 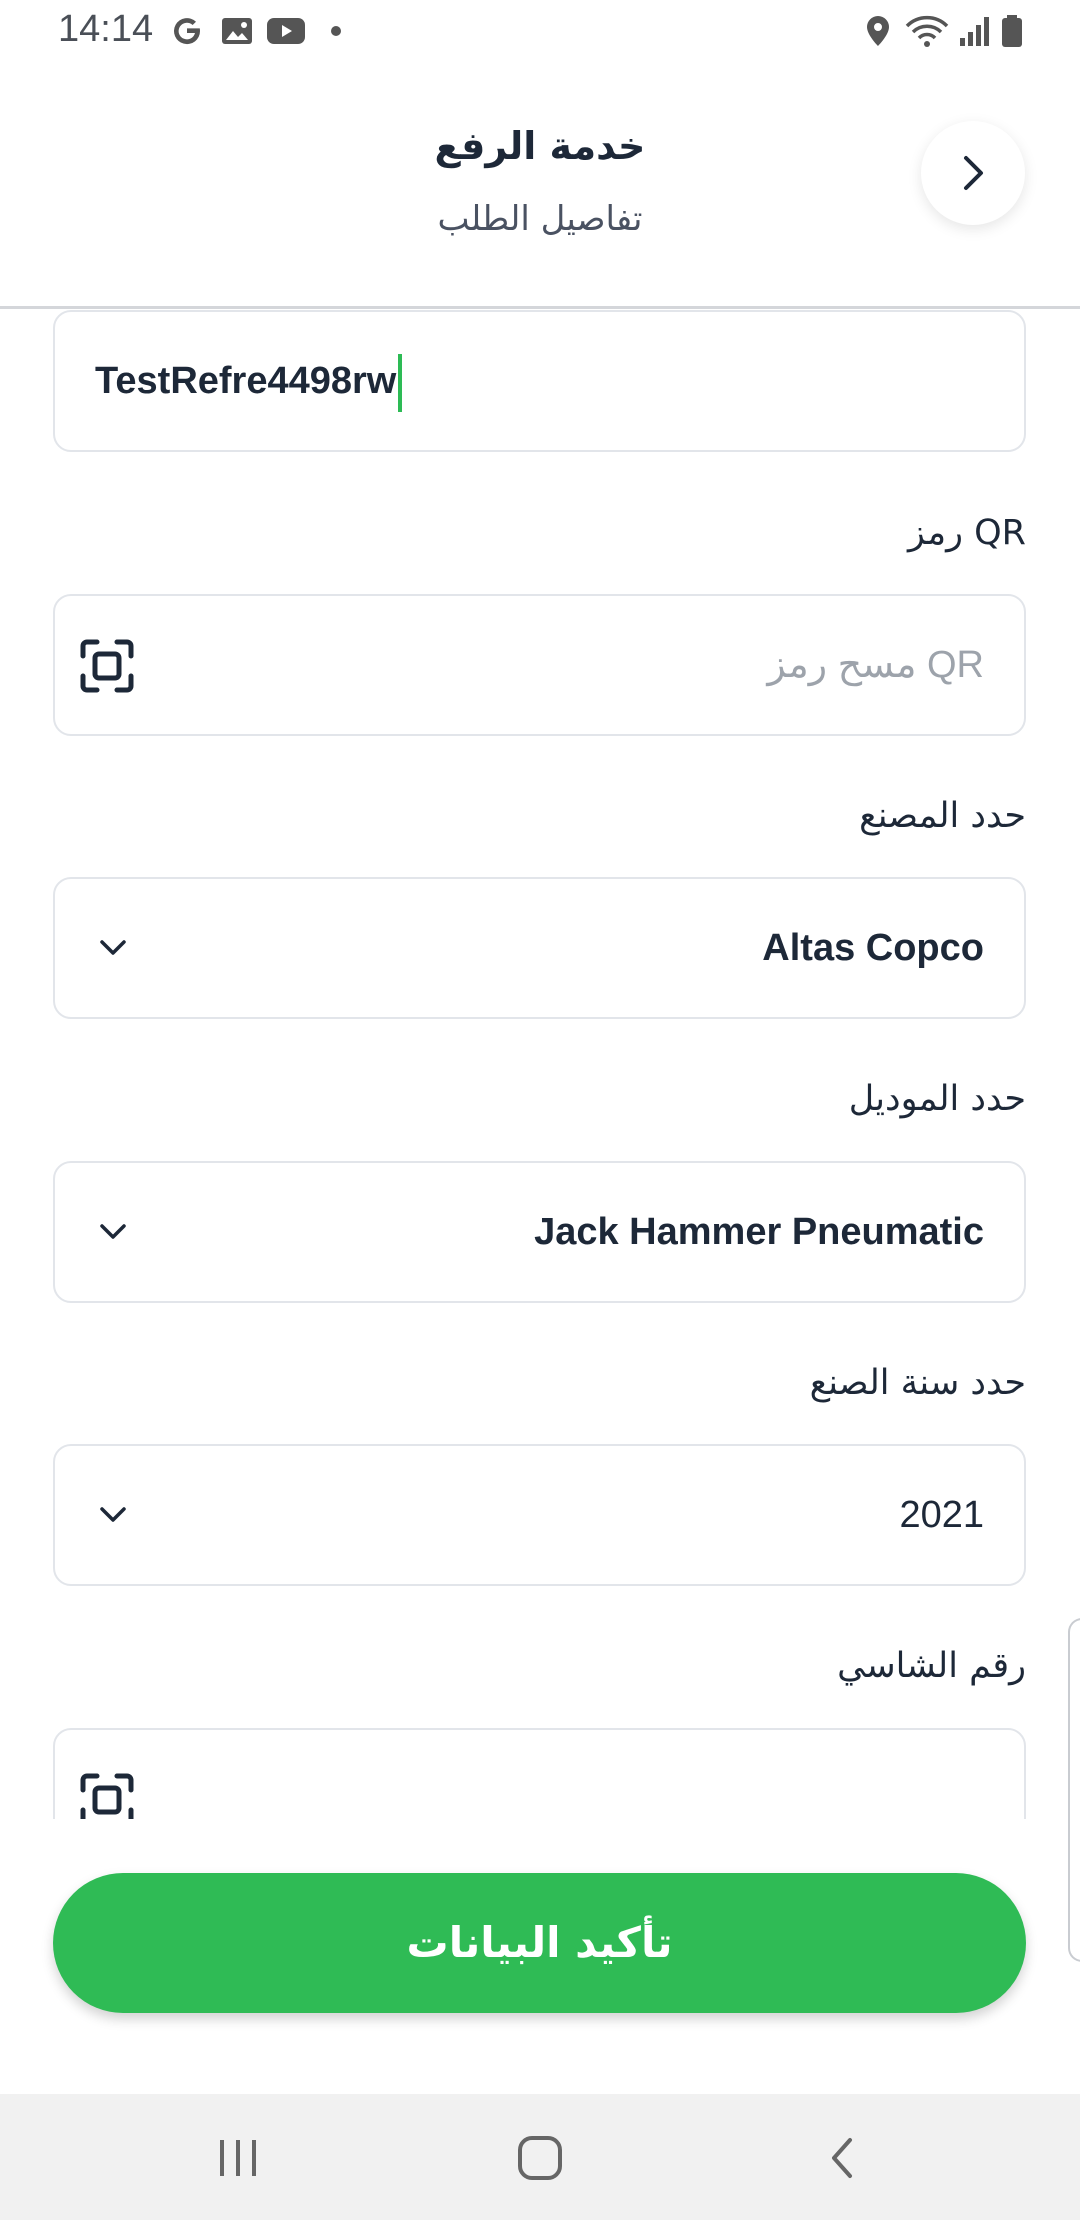 I want to click on model-label: حدد الموديل, so click(x=937, y=1099).